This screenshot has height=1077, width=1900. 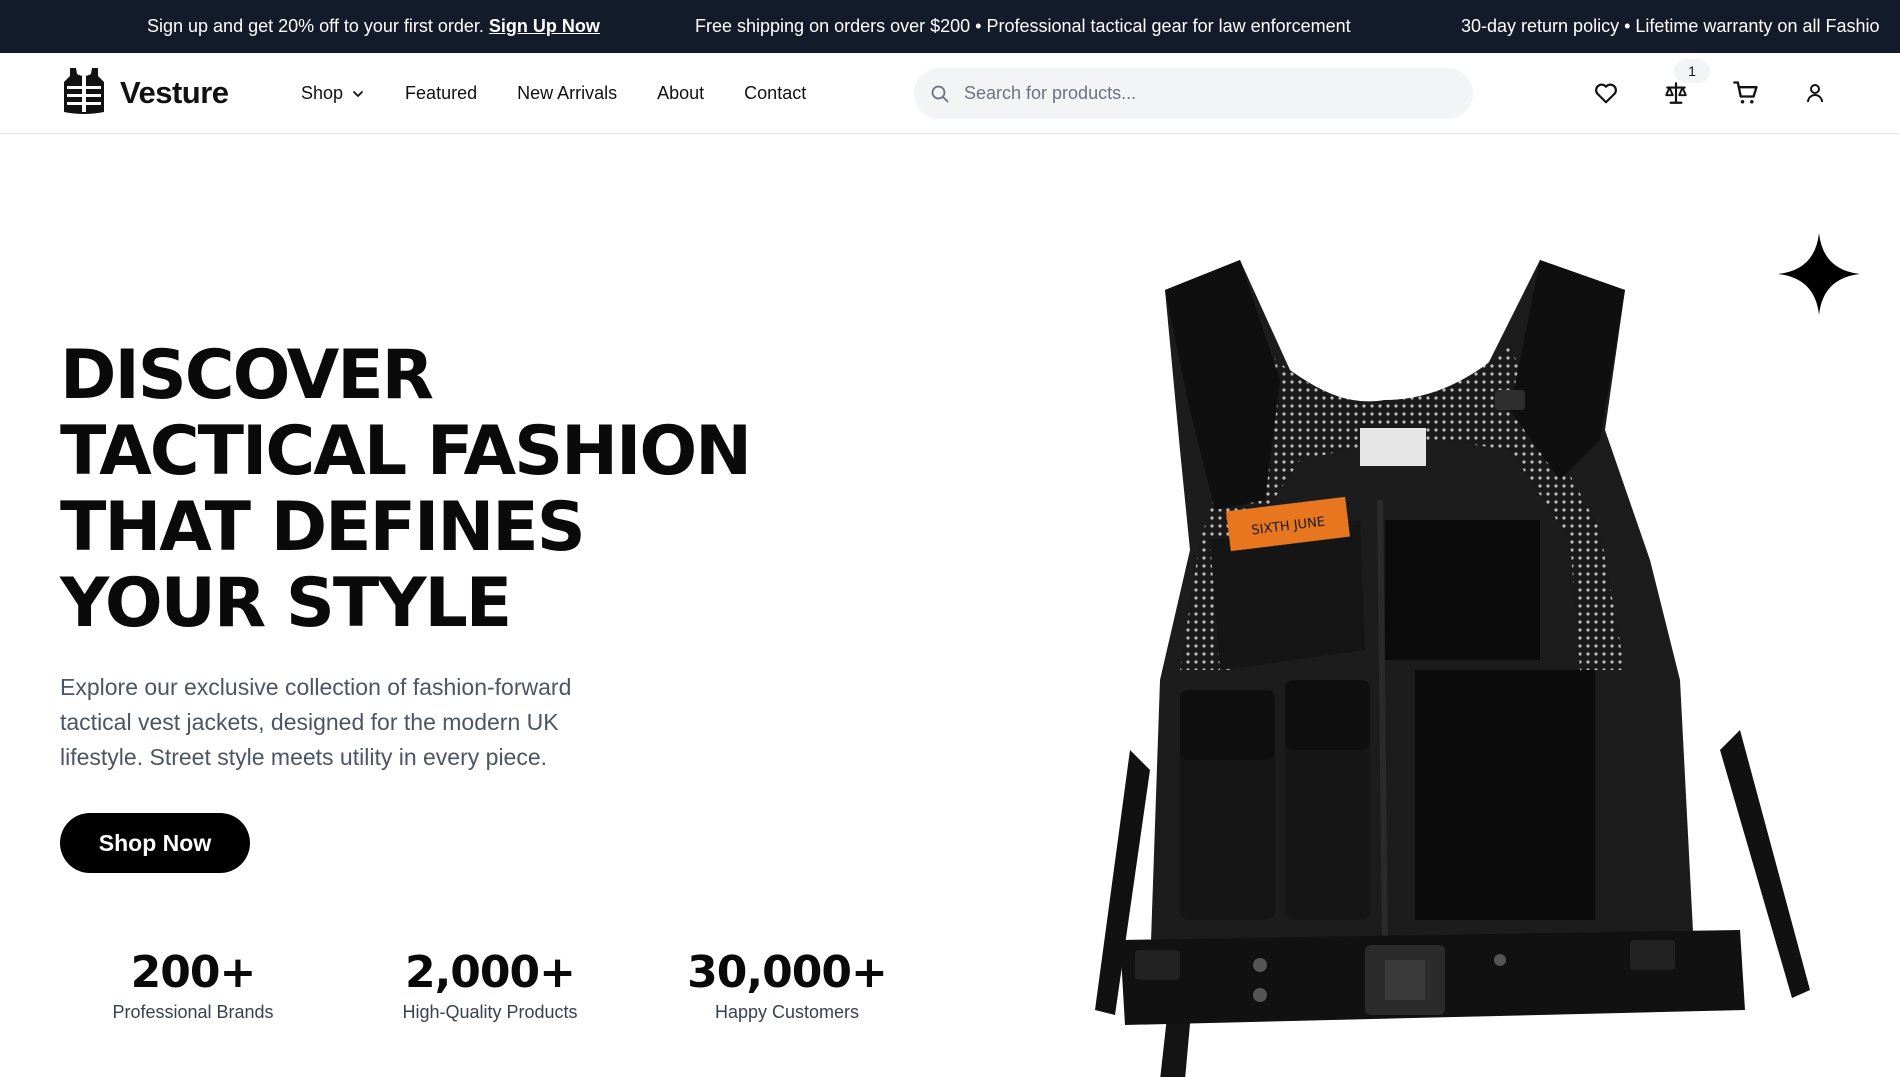 I want to click on brand-logo: Vesture, so click(x=145, y=93).